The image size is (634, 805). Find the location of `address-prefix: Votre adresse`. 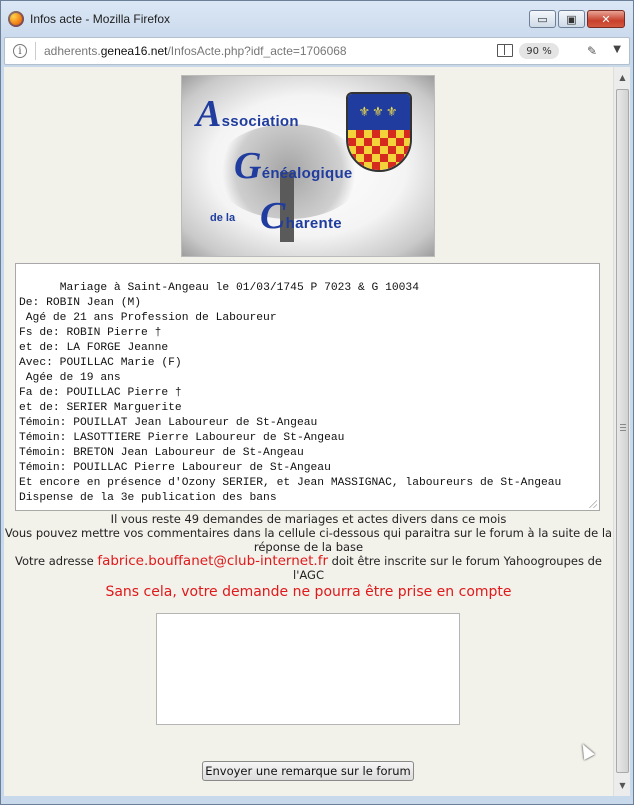

address-prefix: Votre adresse is located at coordinates (54, 561).